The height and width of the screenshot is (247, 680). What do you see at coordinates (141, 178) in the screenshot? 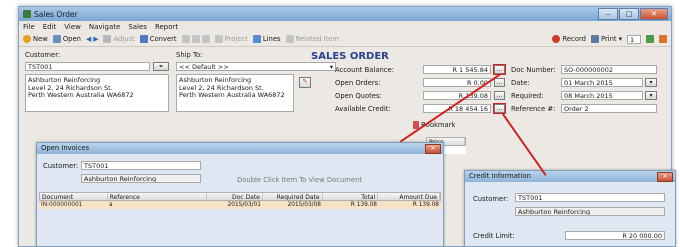
I see `oi-customer-name: Ashburton Reinforcing` at bounding box center [141, 178].